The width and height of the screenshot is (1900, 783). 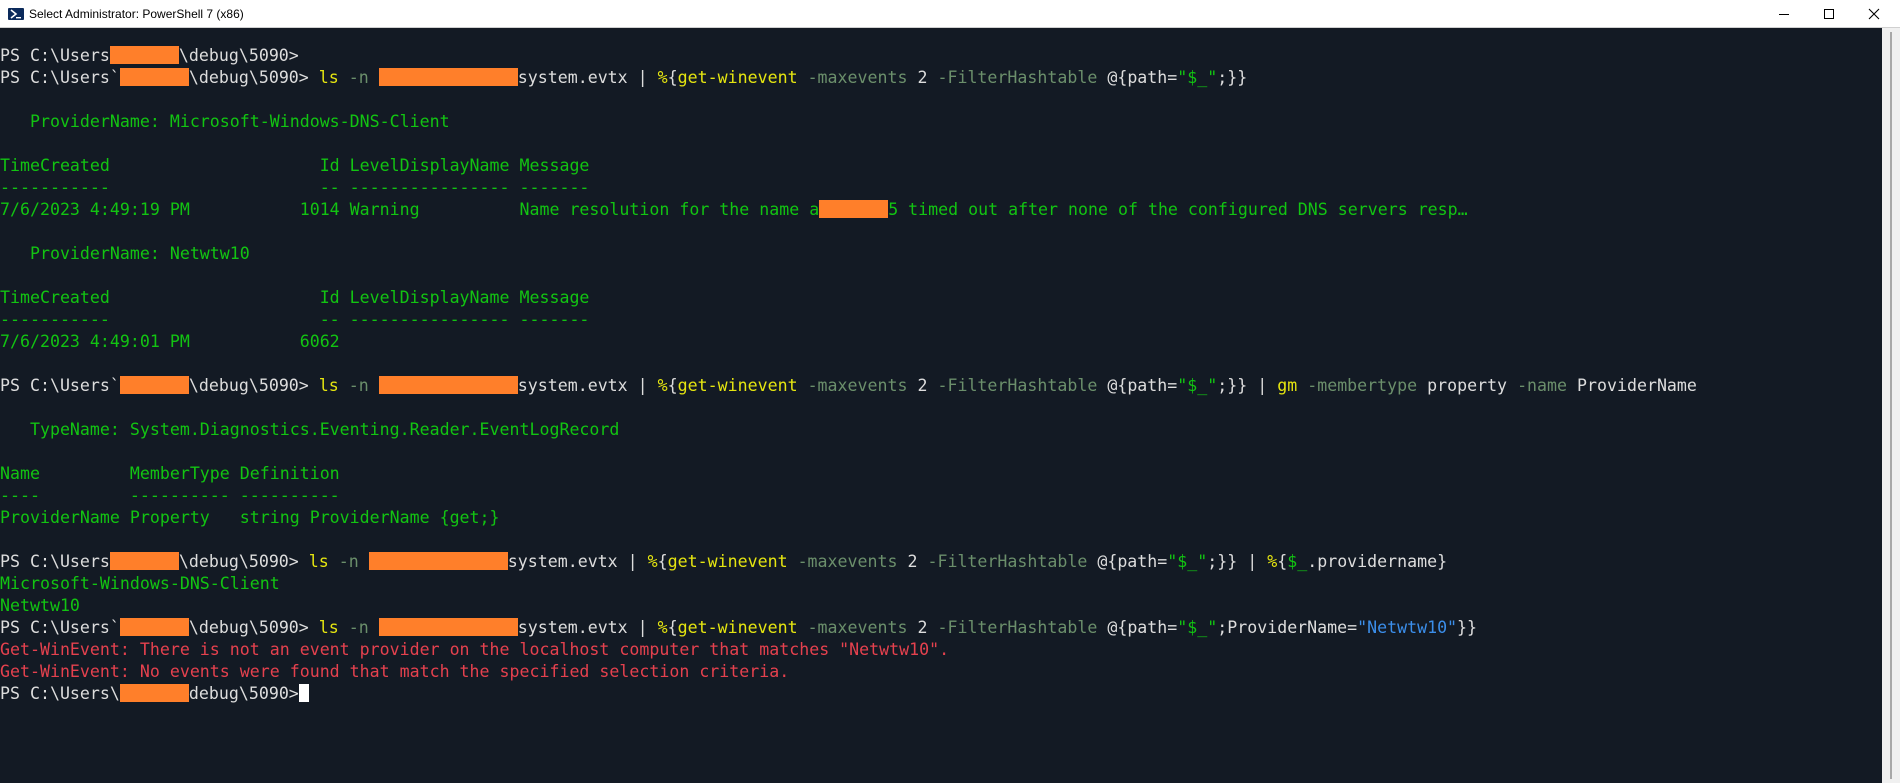 I want to click on vertical-scrollbar, so click(x=1891, y=405).